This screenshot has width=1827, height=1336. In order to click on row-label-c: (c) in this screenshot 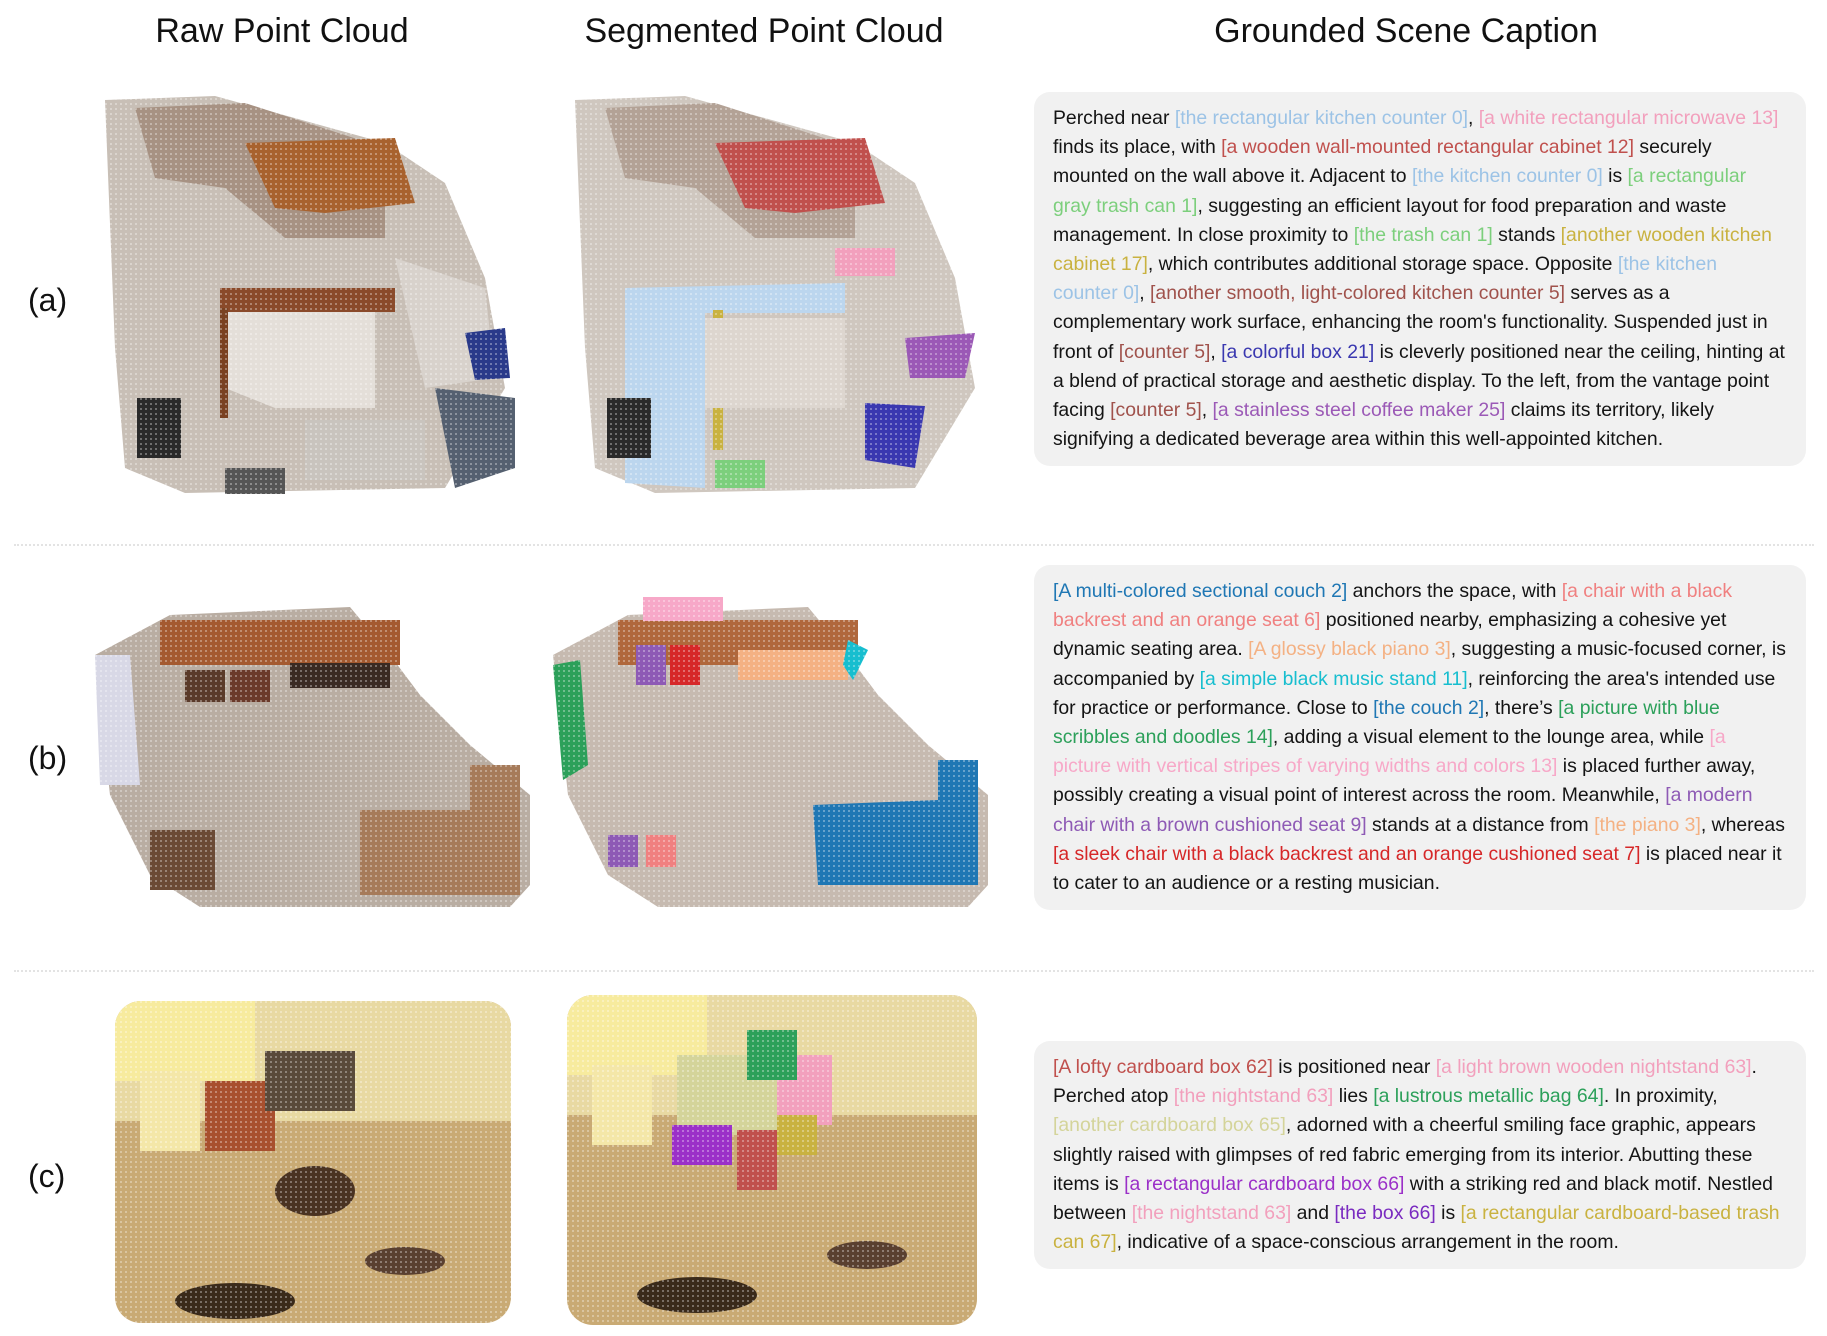, I will do `click(47, 1176)`.